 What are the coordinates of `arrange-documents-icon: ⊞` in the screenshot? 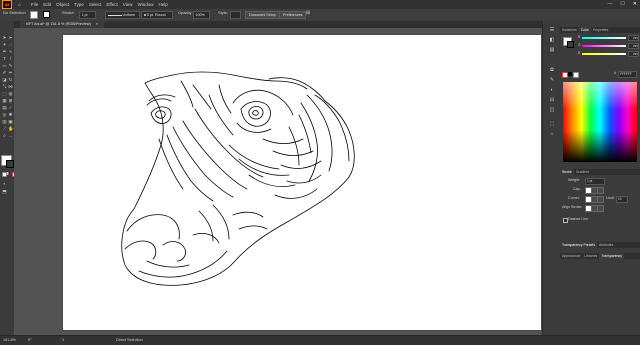 It's located at (308, 13).